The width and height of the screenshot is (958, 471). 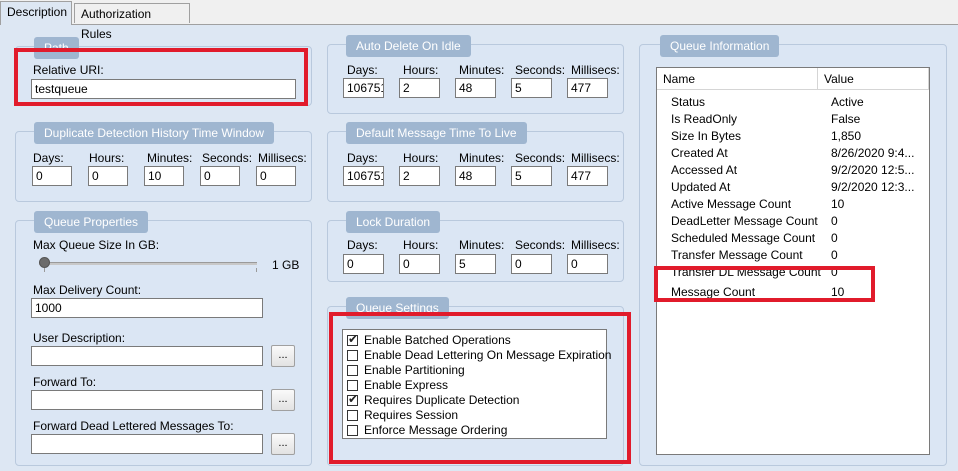 I want to click on queue-info-row: Message Count 10, so click(x=793, y=292).